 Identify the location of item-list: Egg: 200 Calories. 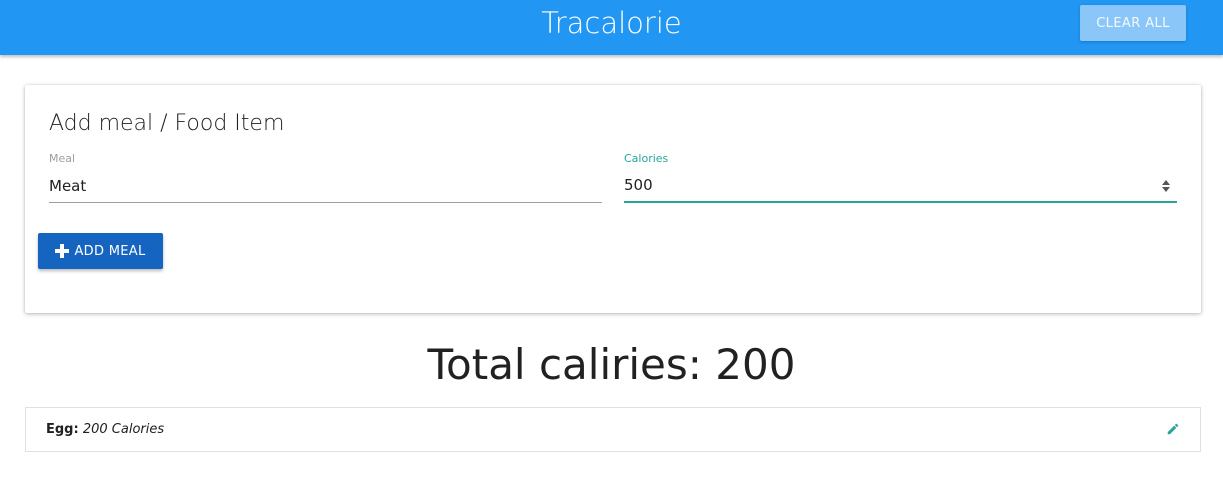
(613, 429).